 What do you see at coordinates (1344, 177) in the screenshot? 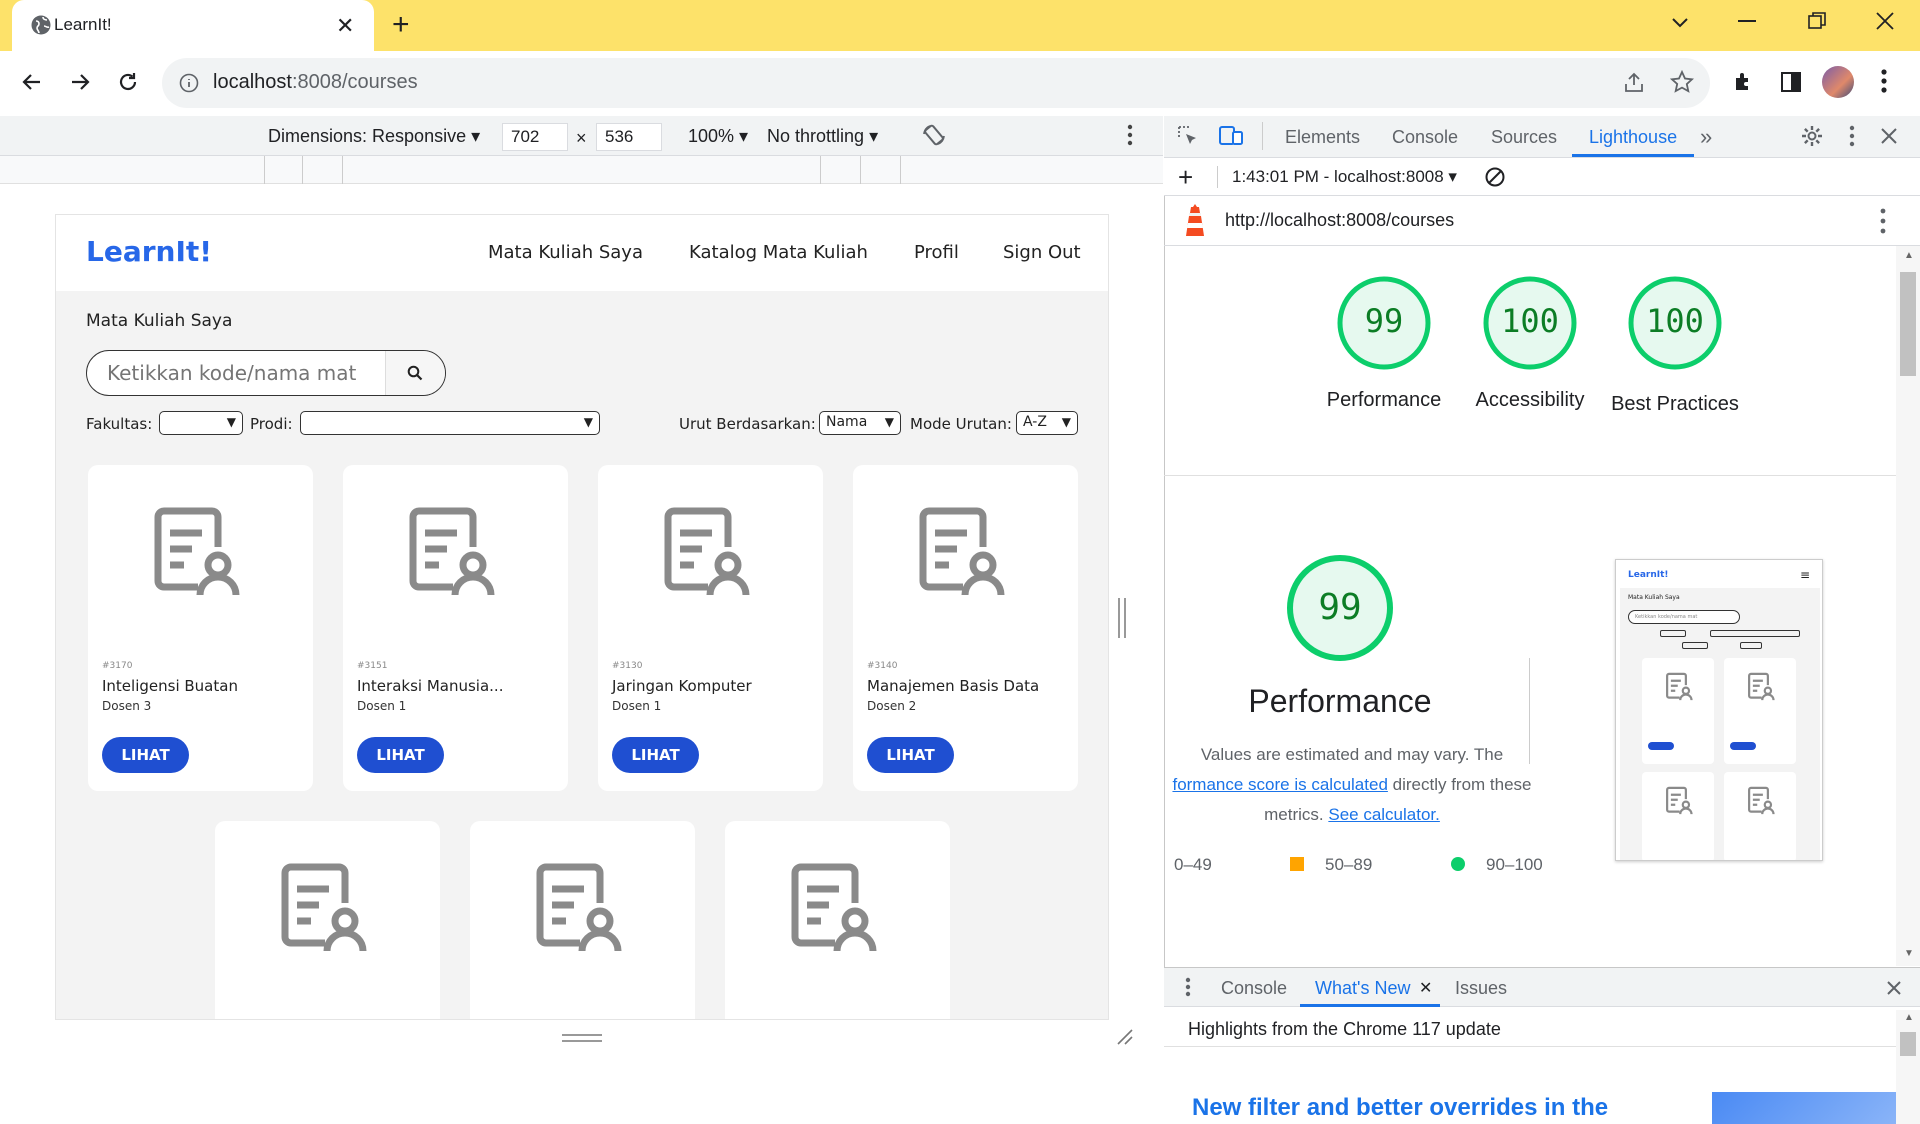
I see `report-selector: 1:43:01 PM - localhost:8008 ▾` at bounding box center [1344, 177].